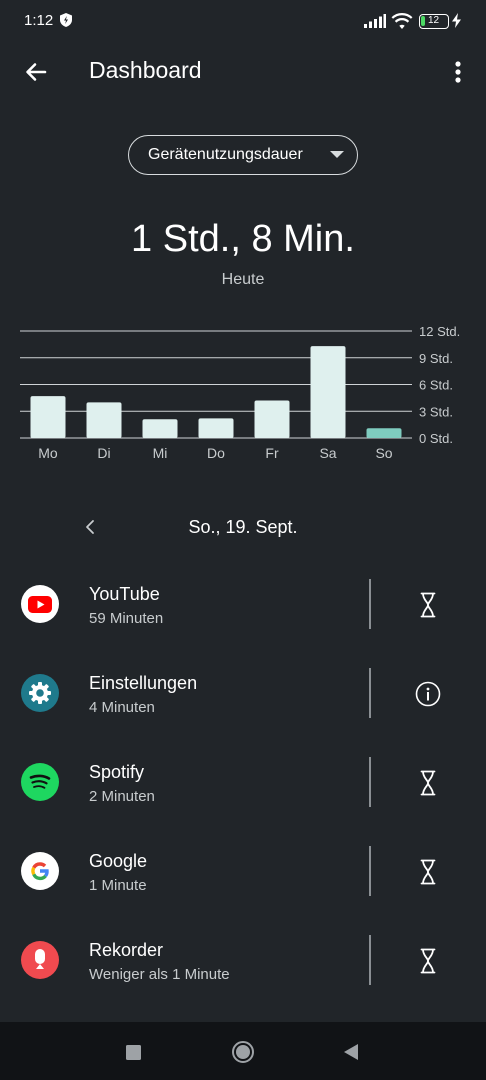 The image size is (486, 1080). I want to click on app-name: YouTube, so click(124, 594).